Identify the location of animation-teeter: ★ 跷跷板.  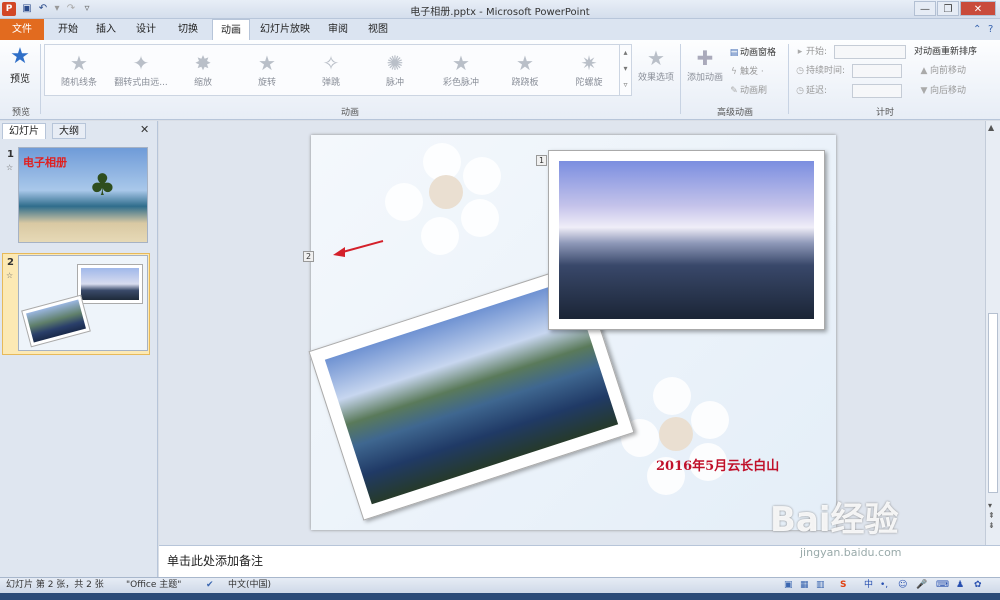
(525, 73).